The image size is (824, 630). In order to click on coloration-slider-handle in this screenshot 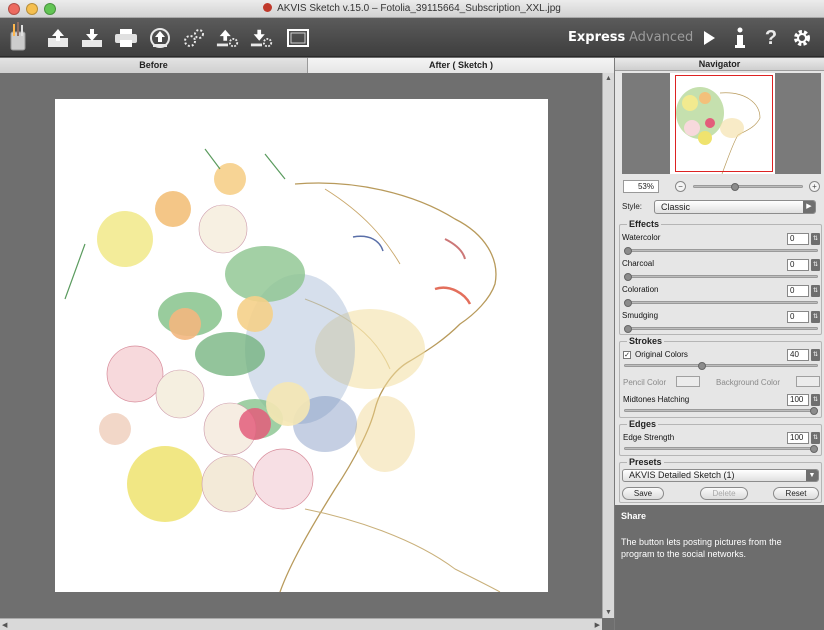, I will do `click(628, 303)`.